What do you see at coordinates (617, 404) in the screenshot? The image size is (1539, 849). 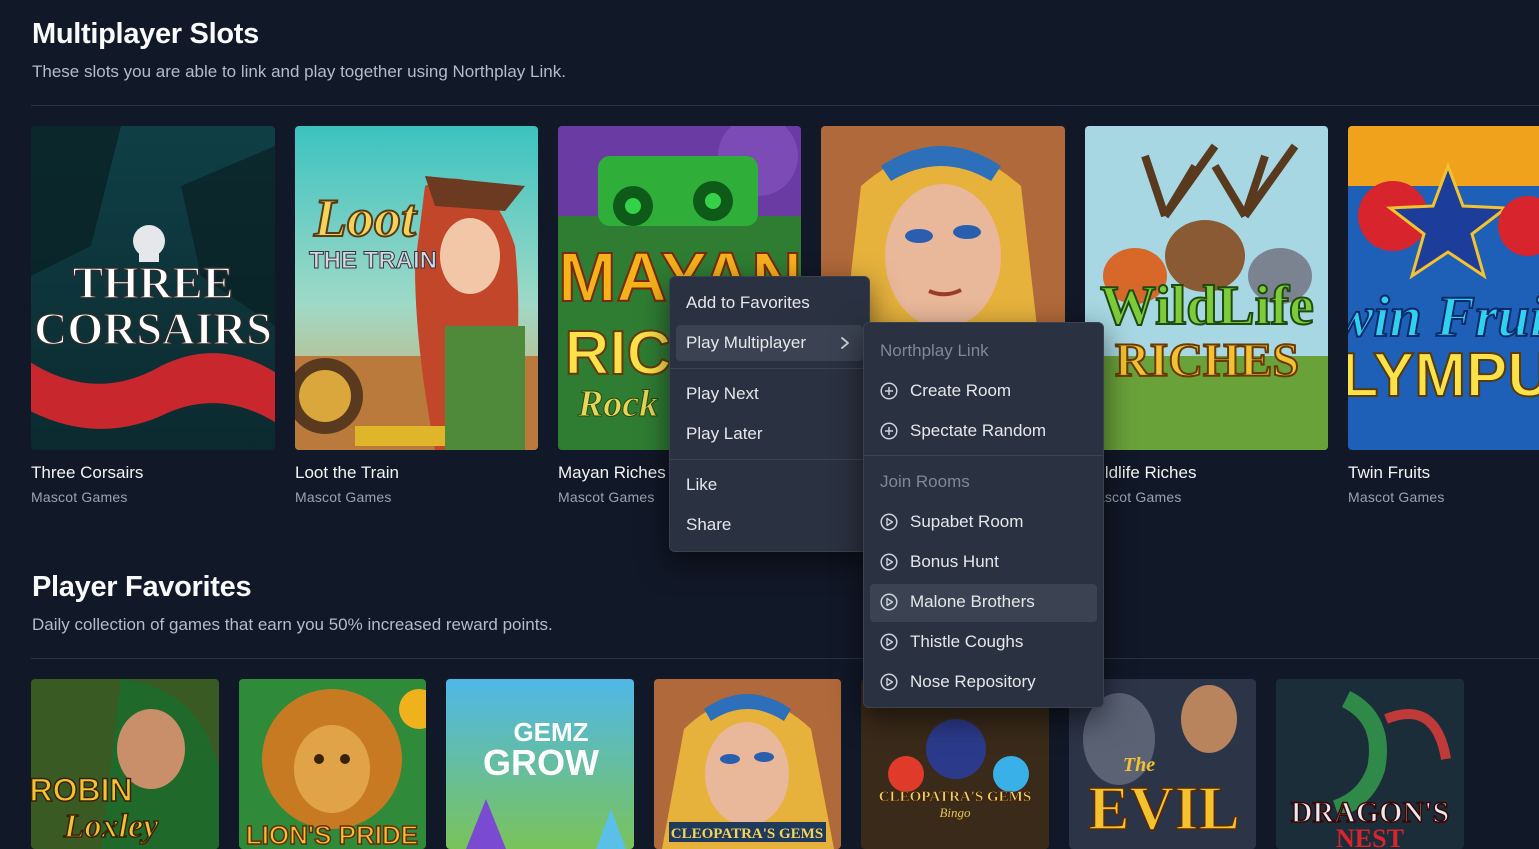 I see `svg-text: Rock` at bounding box center [617, 404].